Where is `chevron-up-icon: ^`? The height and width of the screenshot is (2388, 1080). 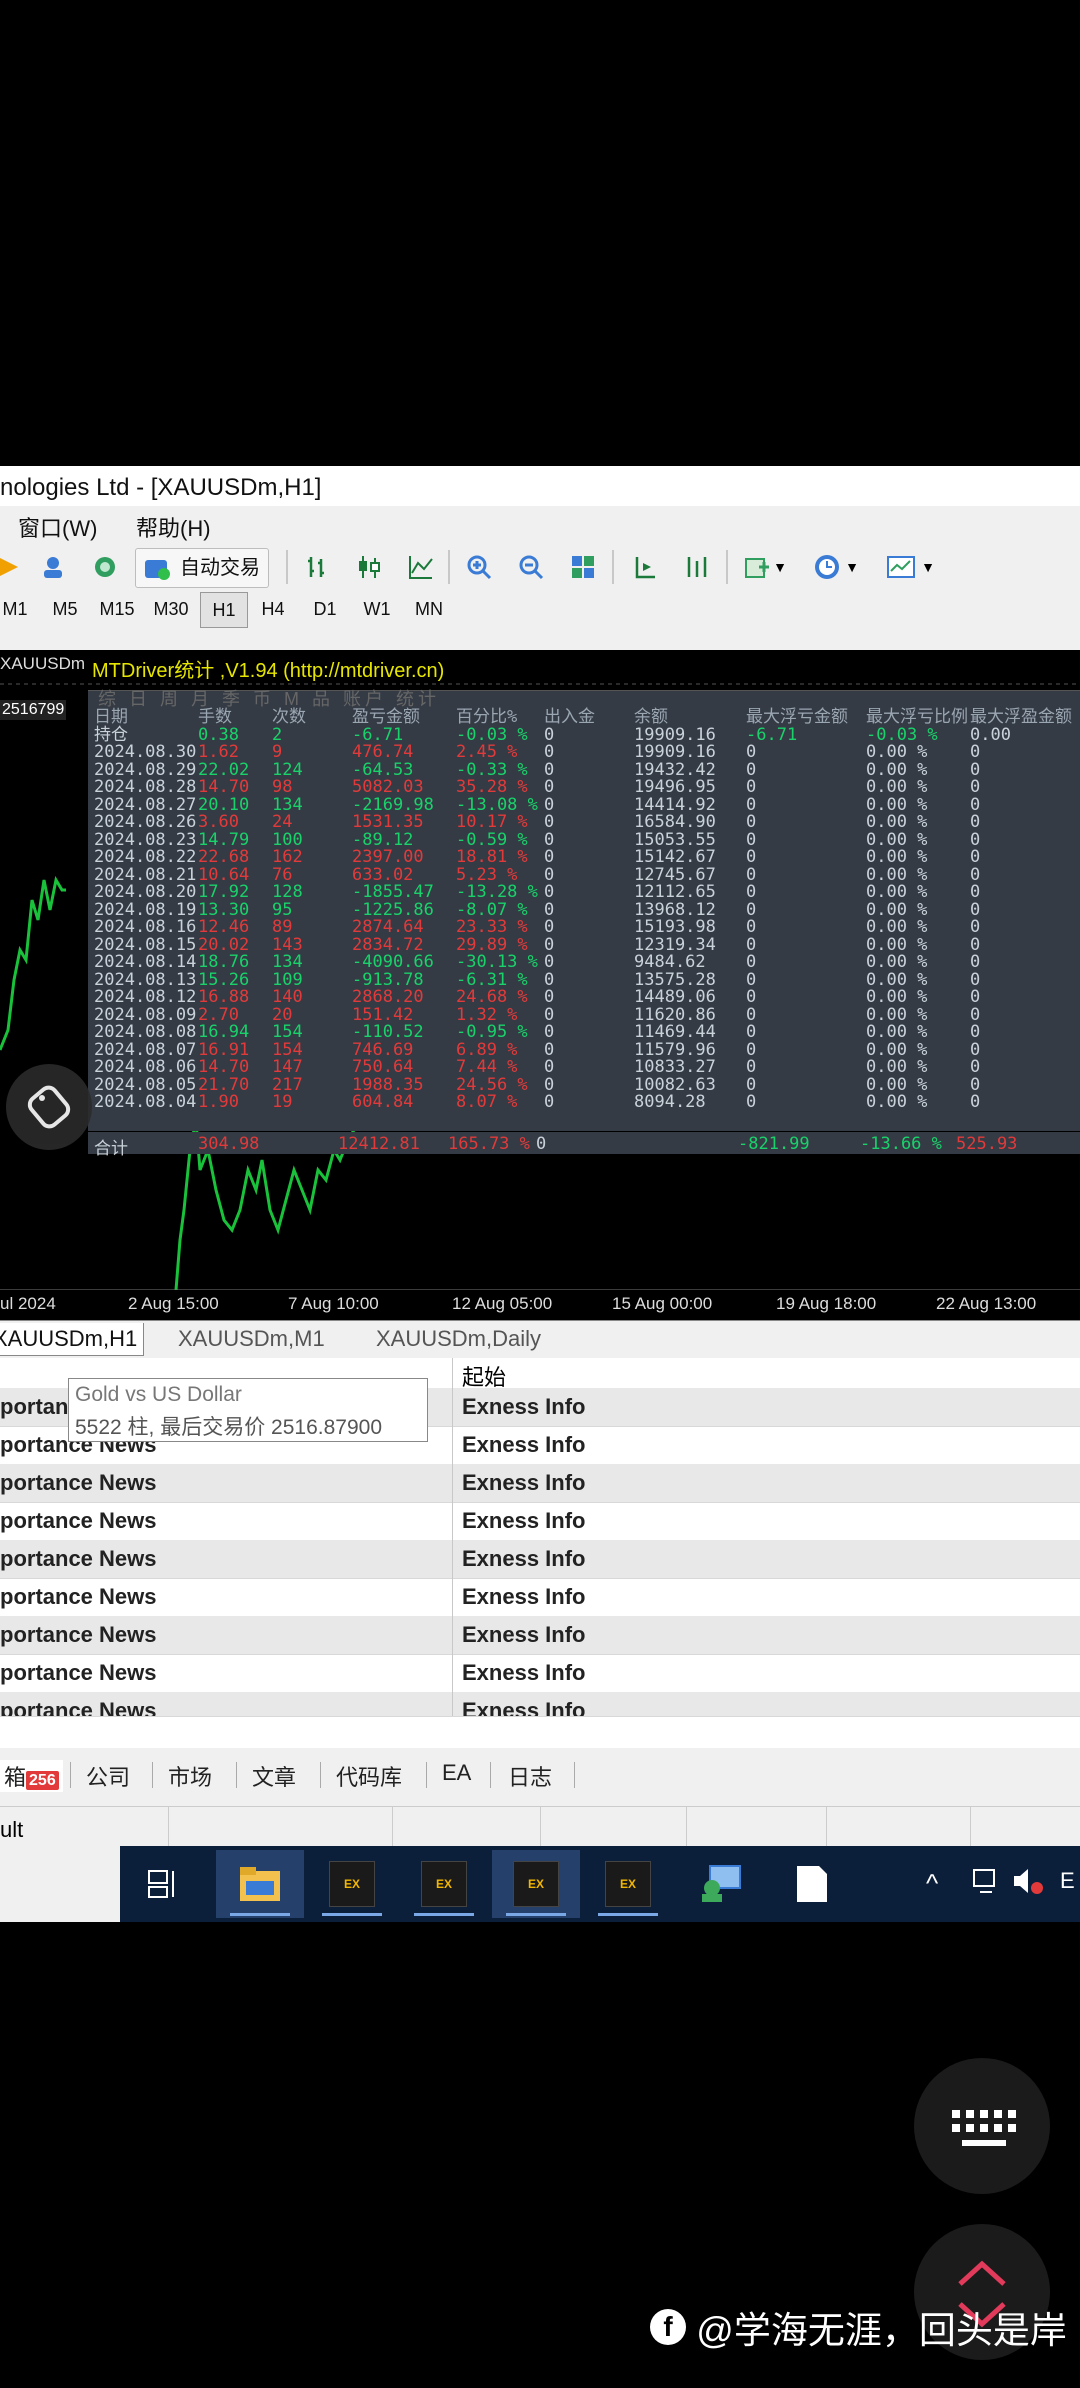
chevron-up-icon: ^ is located at coordinates (932, 1883).